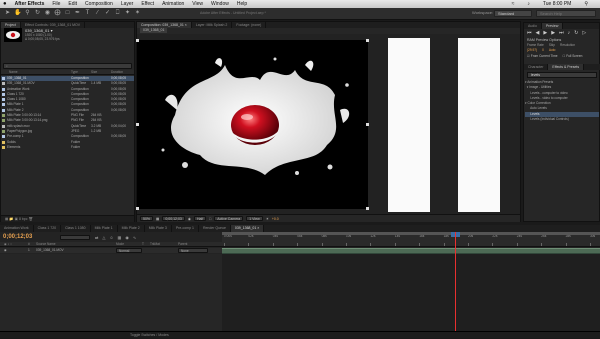 This screenshot has width=600, height=339. What do you see at coordinates (552, 26) in the screenshot?
I see `tab-preview: Preview` at bounding box center [552, 26].